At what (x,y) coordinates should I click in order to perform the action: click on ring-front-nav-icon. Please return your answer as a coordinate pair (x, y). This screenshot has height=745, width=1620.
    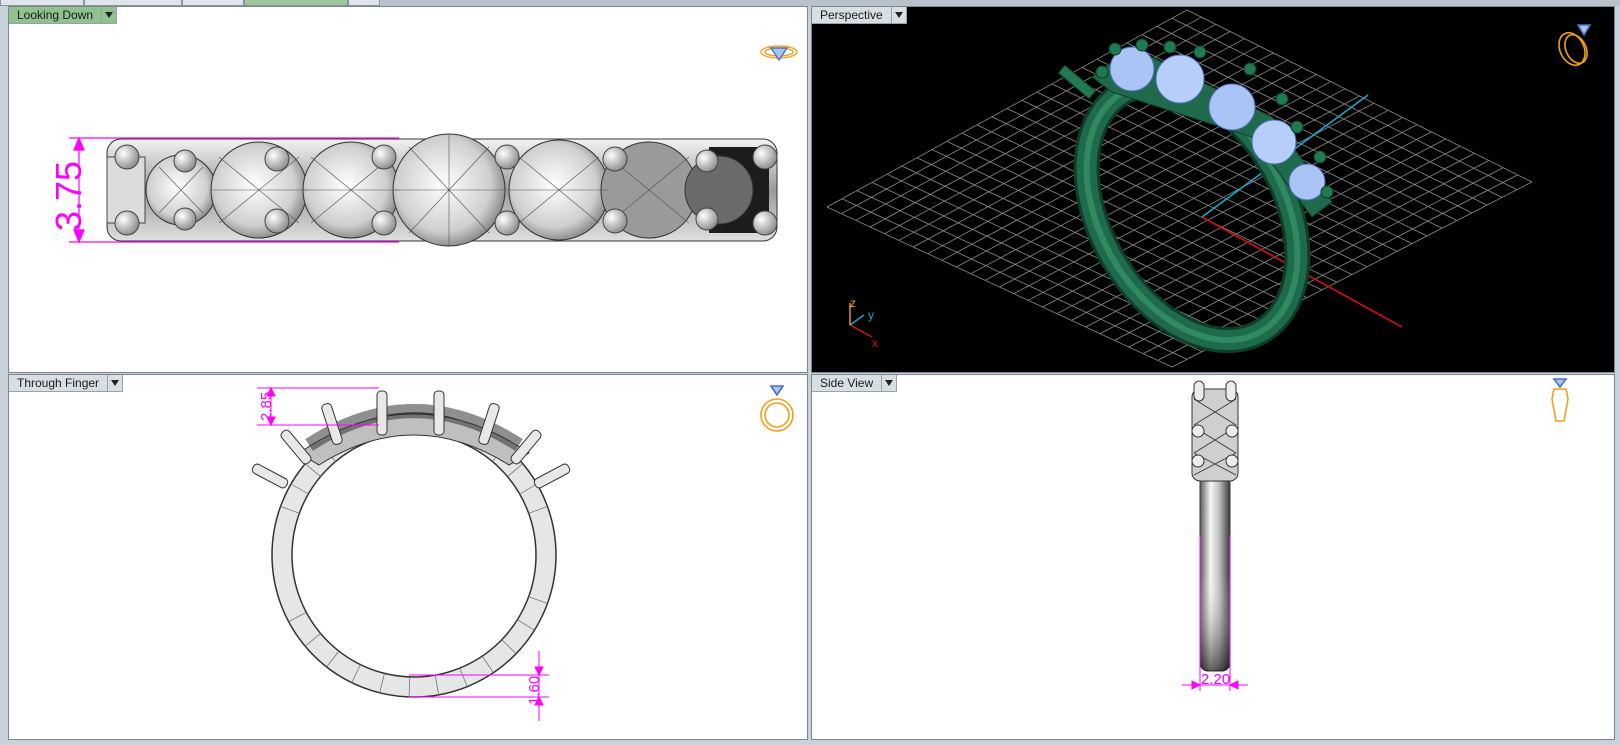
    Looking at the image, I should click on (777, 408).